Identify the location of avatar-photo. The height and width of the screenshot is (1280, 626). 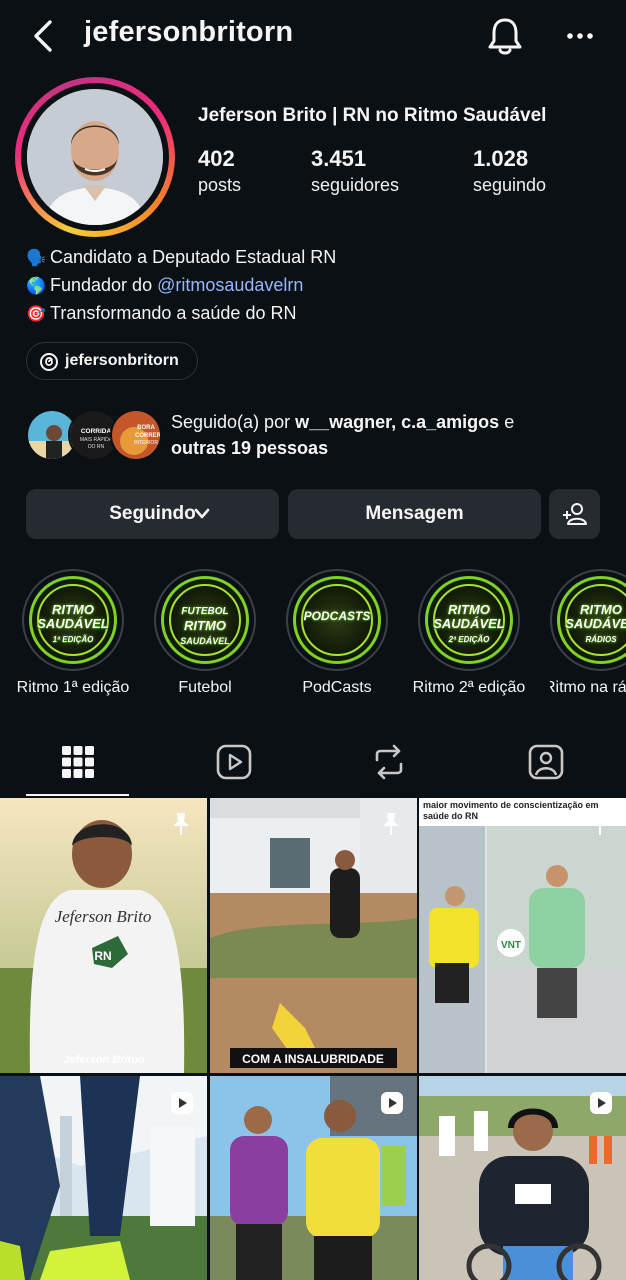
(95, 157).